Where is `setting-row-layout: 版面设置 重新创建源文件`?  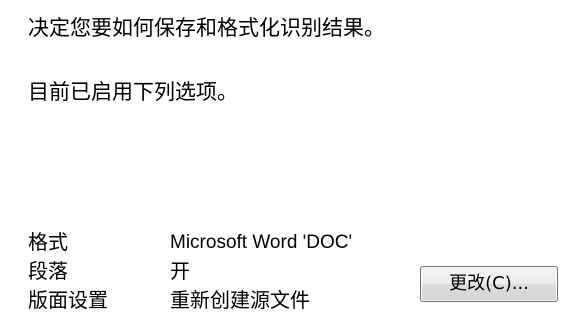
setting-row-layout: 版面设置 重新创建源文件 is located at coordinates (190, 300).